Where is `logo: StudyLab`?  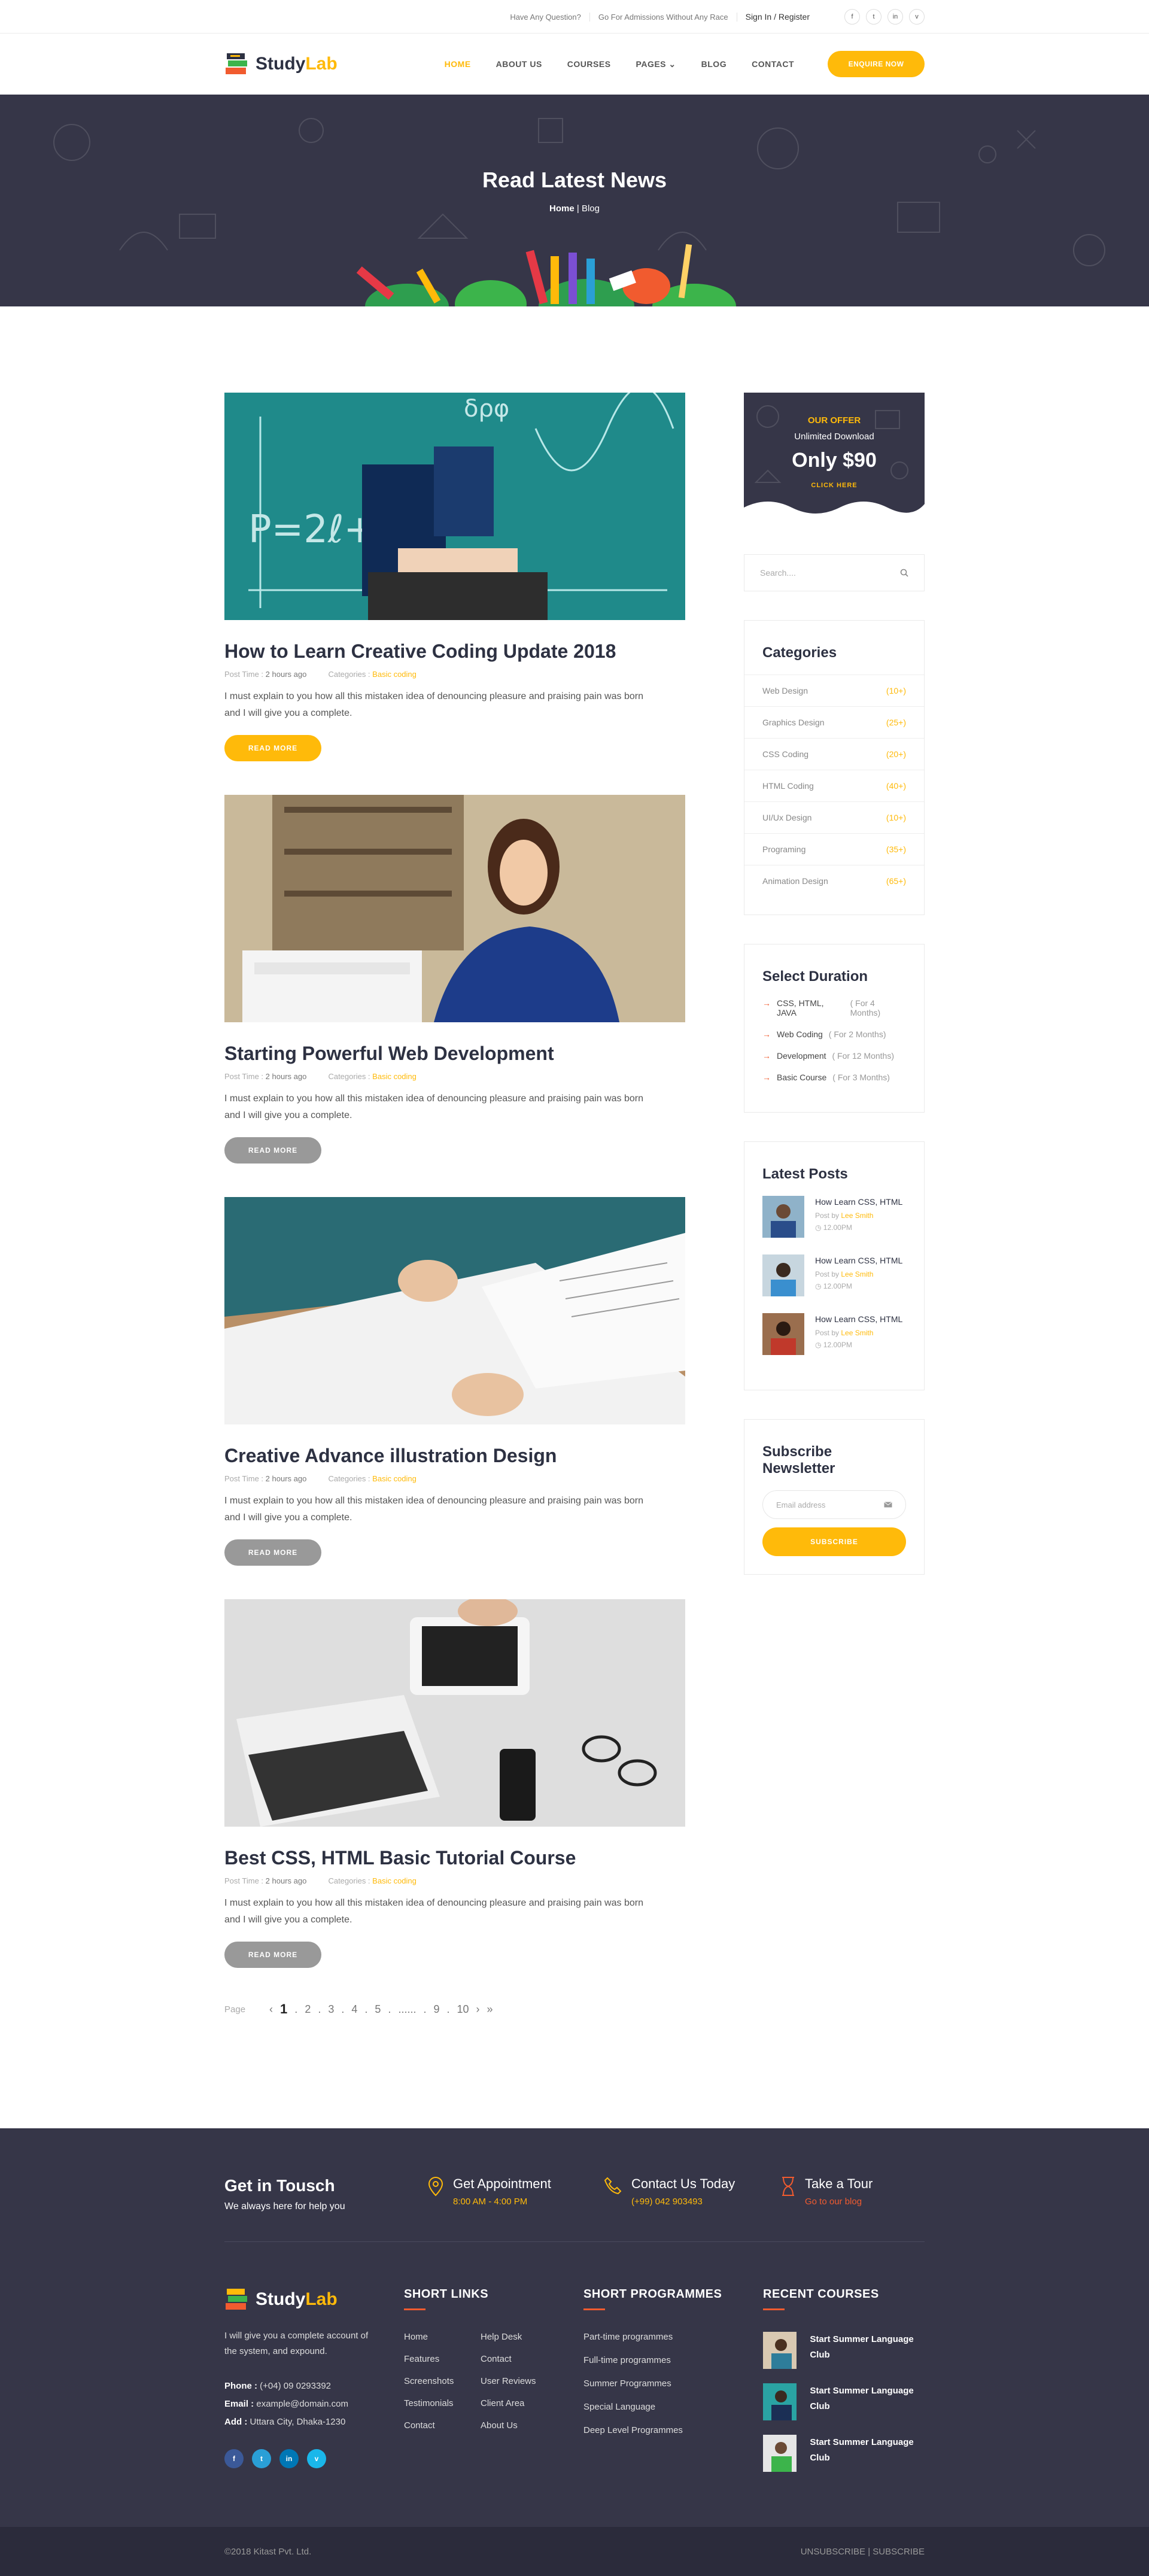 logo: StudyLab is located at coordinates (281, 64).